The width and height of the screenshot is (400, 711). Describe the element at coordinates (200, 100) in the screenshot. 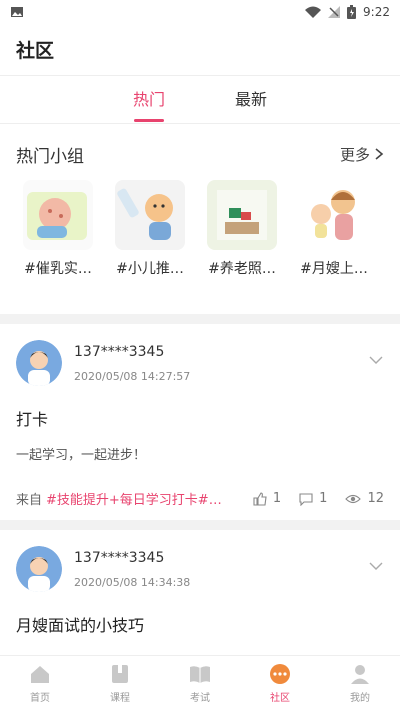

I see `tab-bar: 热门 最新` at that location.